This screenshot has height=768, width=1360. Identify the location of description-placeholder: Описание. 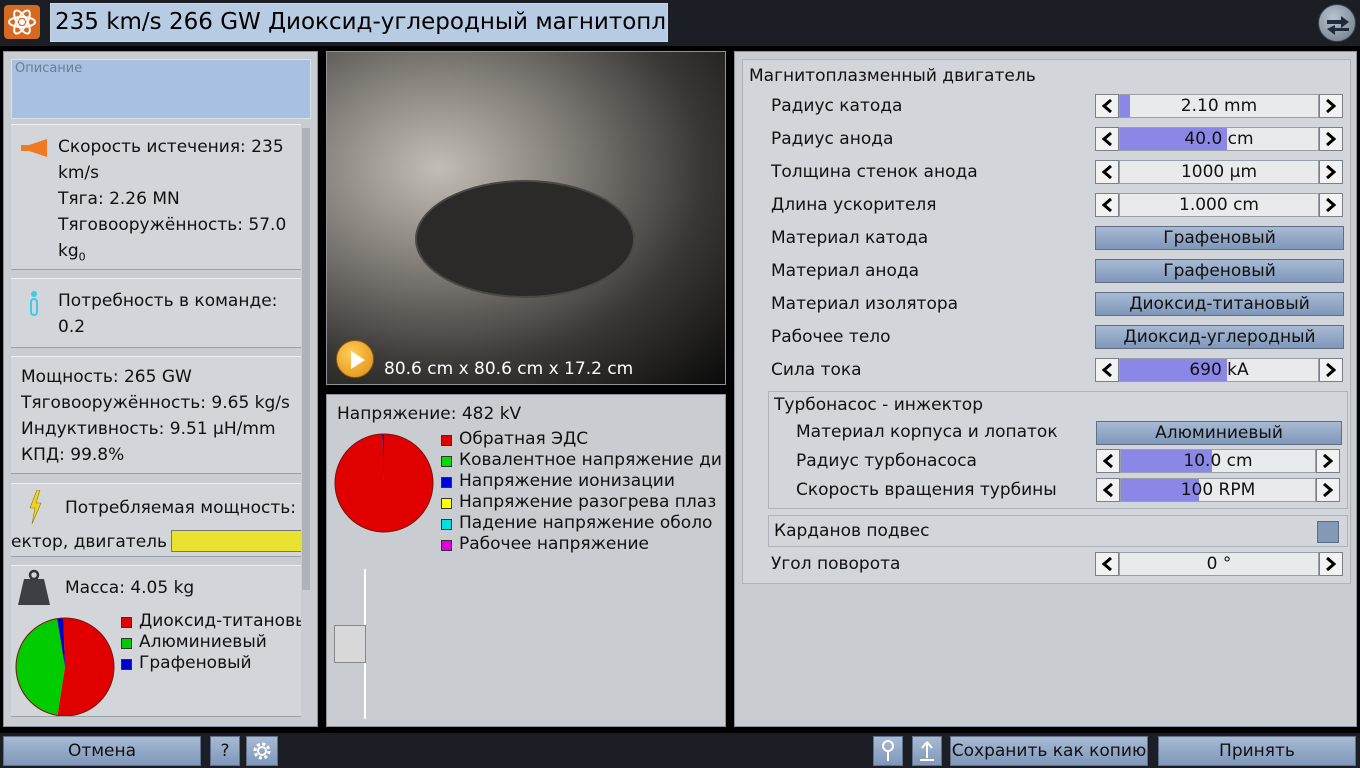
(49, 68).